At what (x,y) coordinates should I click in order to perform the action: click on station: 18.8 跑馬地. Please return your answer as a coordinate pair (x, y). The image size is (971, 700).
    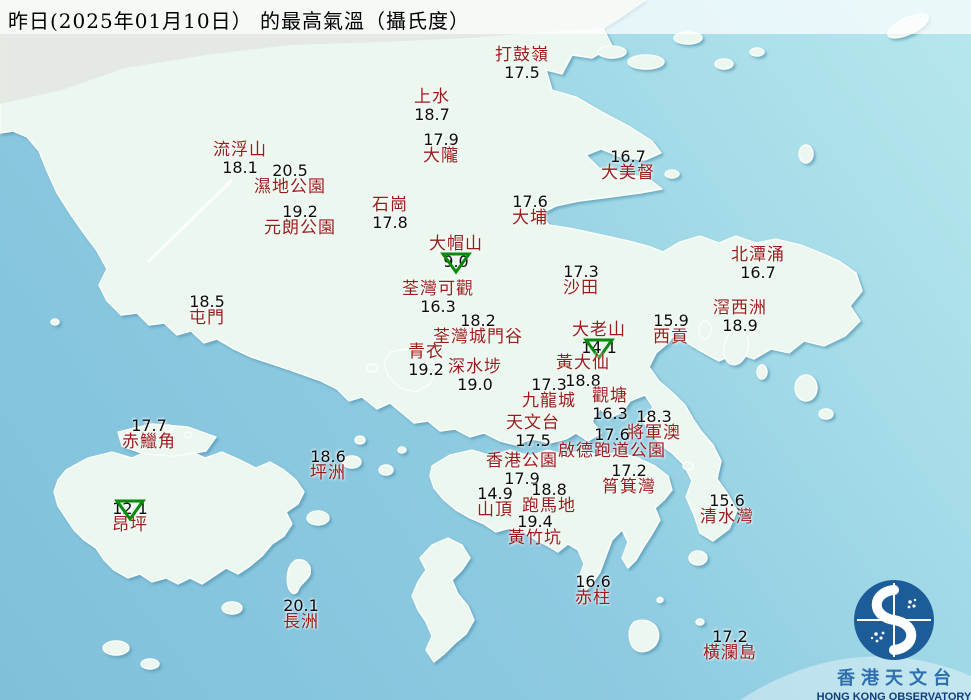
    Looking at the image, I should click on (549, 498).